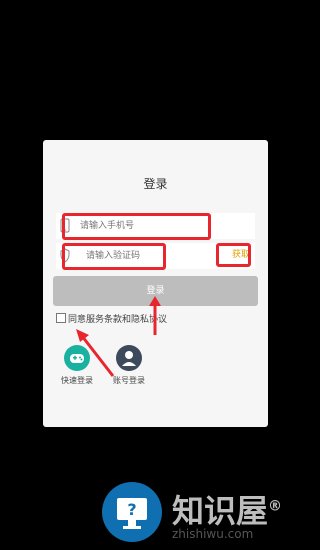  I want to click on account-login-option: 账号登录, so click(129, 365).